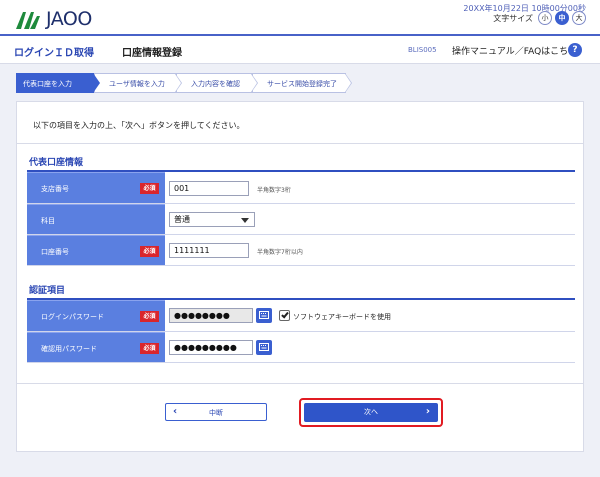  Describe the element at coordinates (274, 190) in the screenshot. I see `branch-hint: 半角数字3桁` at that location.